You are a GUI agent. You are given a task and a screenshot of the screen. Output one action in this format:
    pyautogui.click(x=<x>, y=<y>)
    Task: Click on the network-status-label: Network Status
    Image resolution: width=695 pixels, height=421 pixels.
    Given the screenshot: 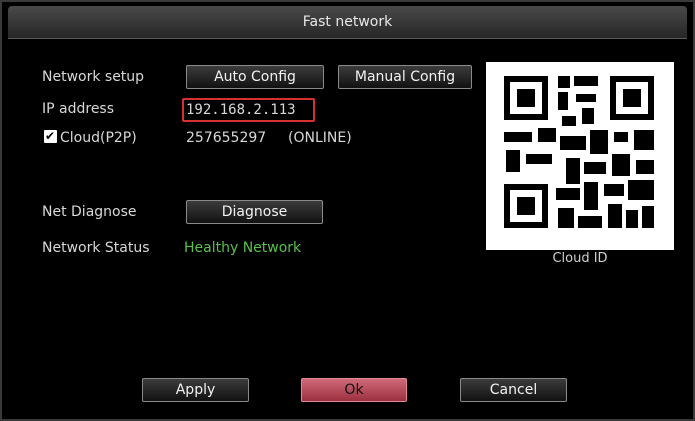 What is the action you would take?
    pyautogui.click(x=96, y=248)
    